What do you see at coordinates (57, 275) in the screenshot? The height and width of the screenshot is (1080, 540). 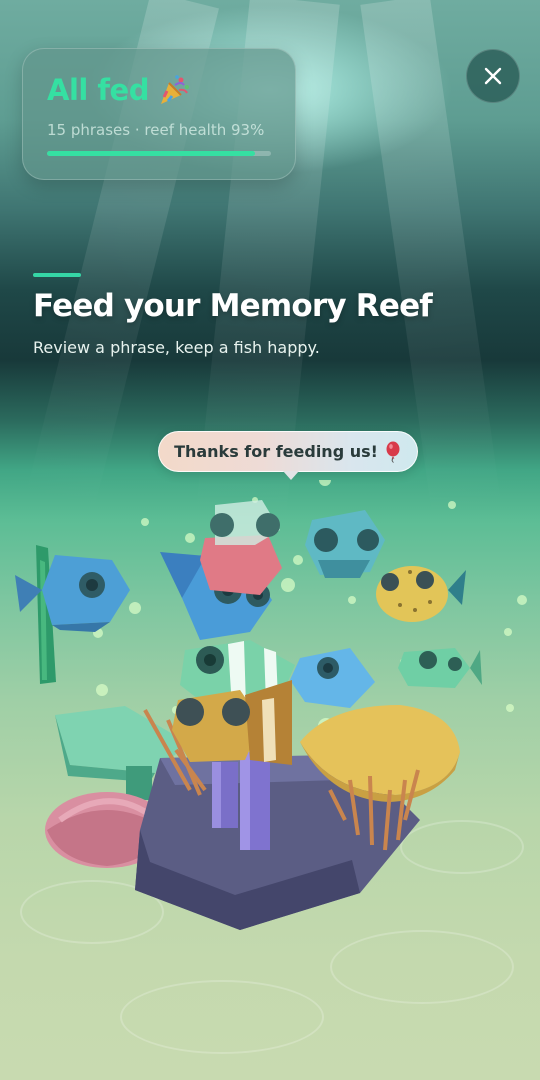 I see `headline-accent-bar` at bounding box center [57, 275].